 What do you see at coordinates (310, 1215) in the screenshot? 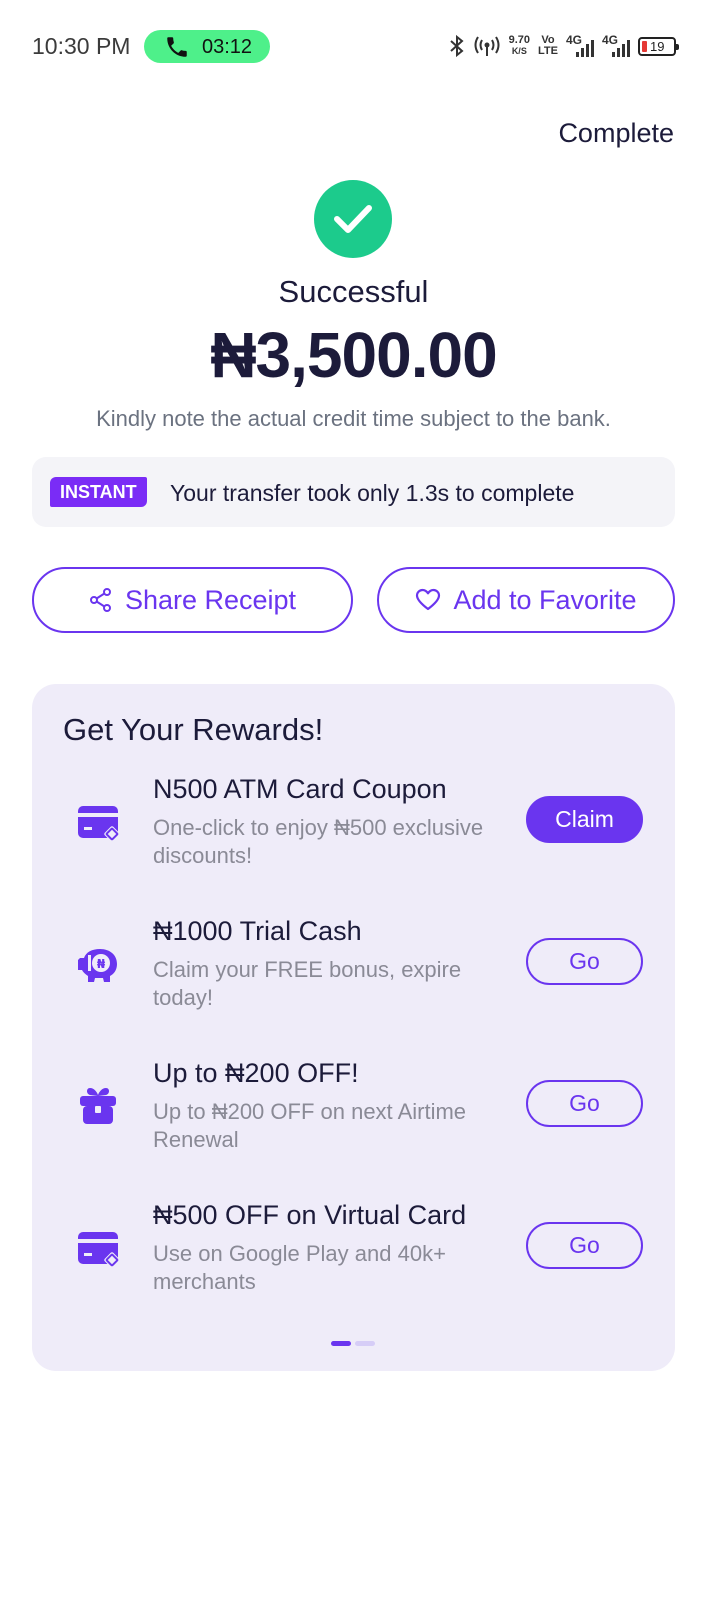
I see `reward-title: ₦500 OFF on Virtual Card` at bounding box center [310, 1215].